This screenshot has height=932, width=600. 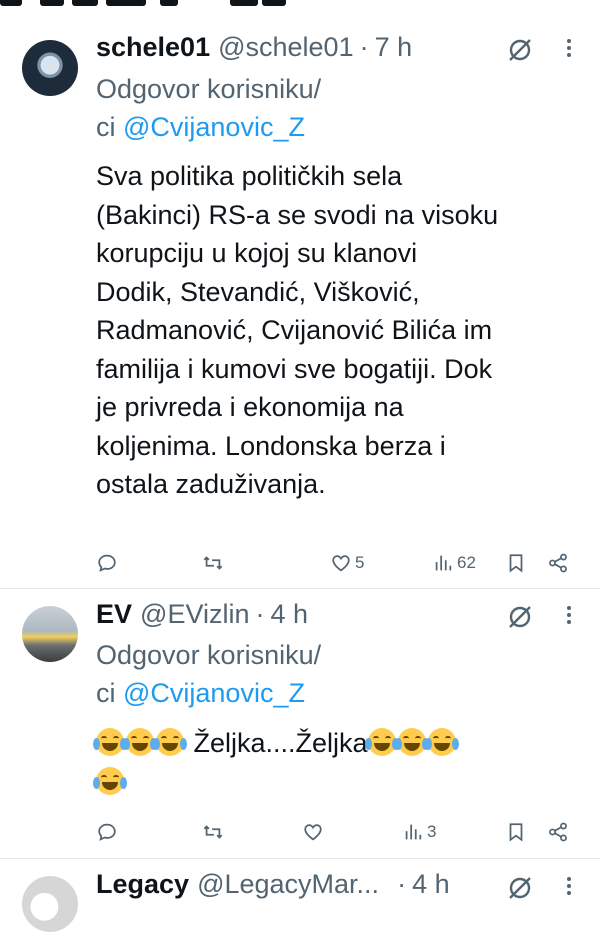 I want to click on tweet-text: Željka....Željka, so click(x=339, y=762).